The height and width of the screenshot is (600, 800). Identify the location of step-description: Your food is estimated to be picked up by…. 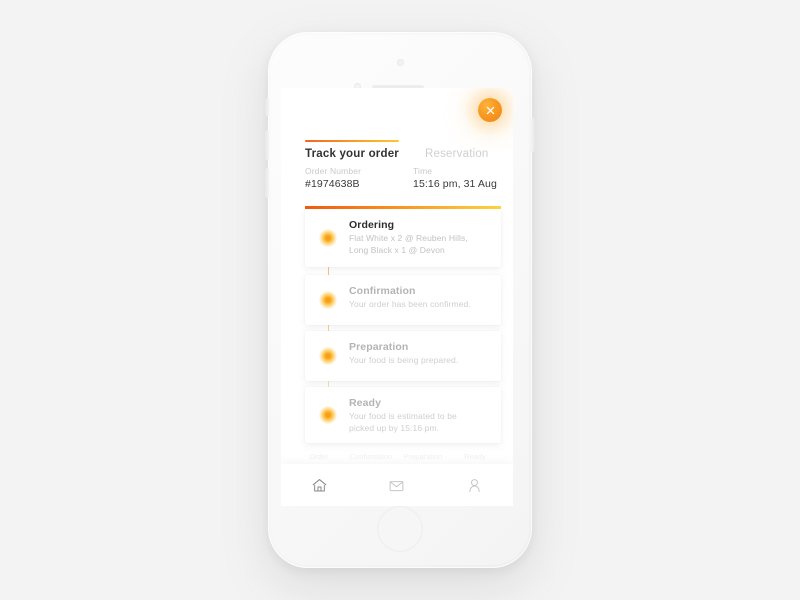
(403, 422).